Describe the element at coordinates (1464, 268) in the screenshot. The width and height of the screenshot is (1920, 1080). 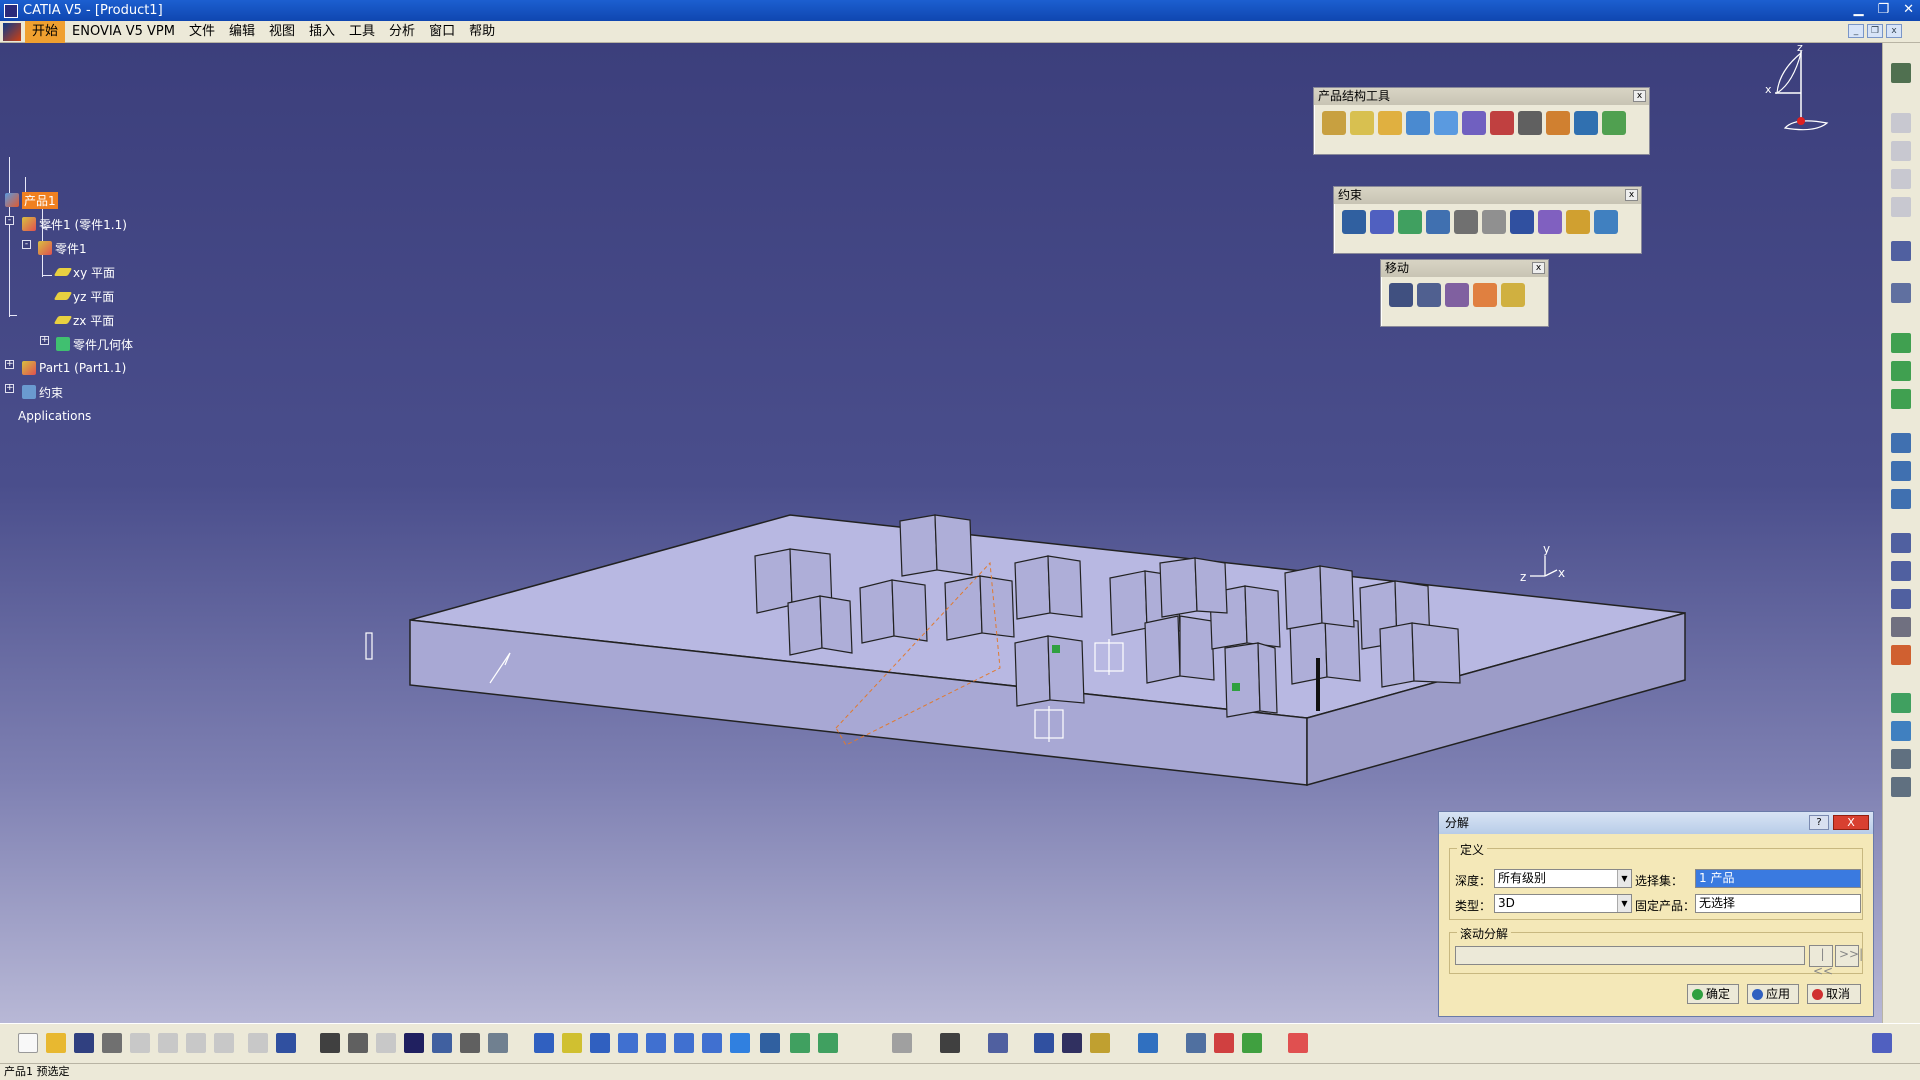
I see `toolbar-caption: 移动 x` at that location.